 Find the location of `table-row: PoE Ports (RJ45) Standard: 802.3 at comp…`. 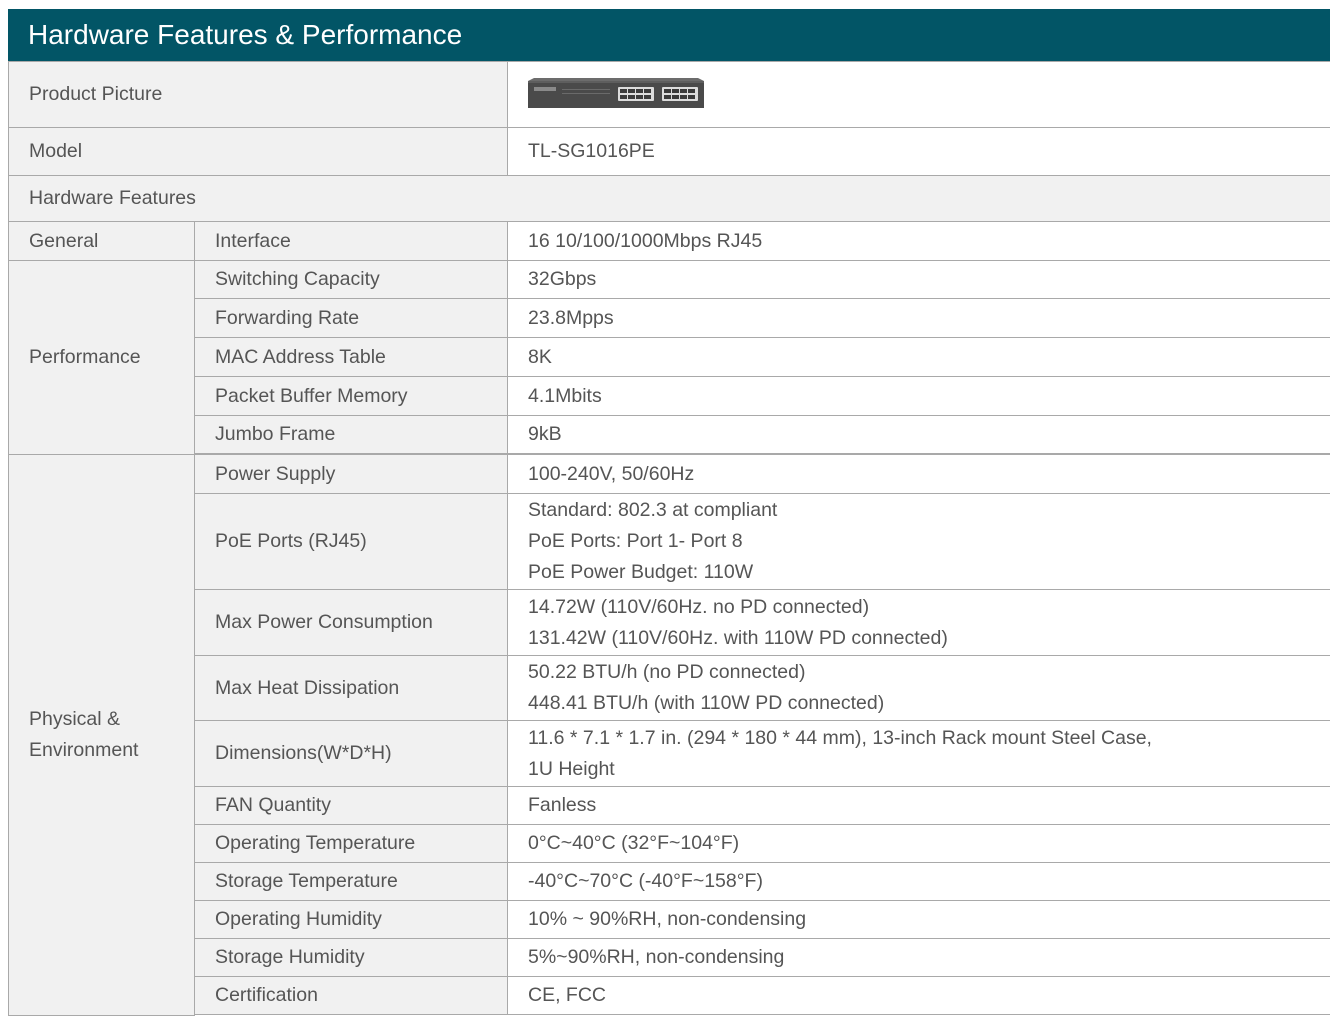

table-row: PoE Ports (RJ45) Standard: 802.3 at comp… is located at coordinates (669, 542).